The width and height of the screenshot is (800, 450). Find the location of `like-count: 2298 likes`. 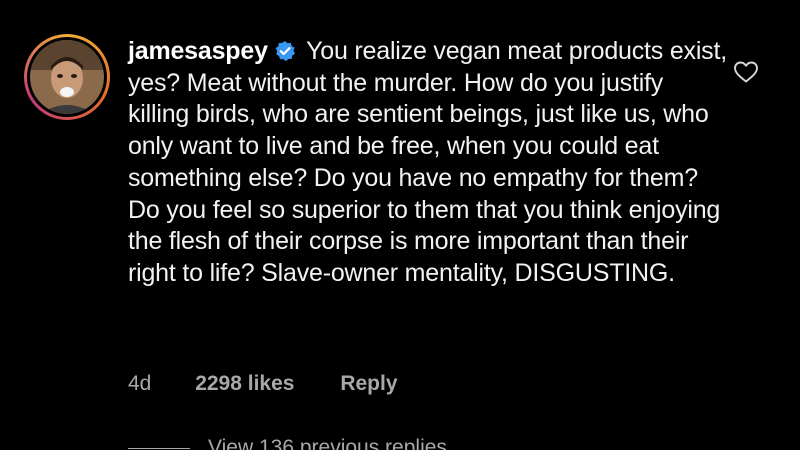

like-count: 2298 likes is located at coordinates (244, 384).